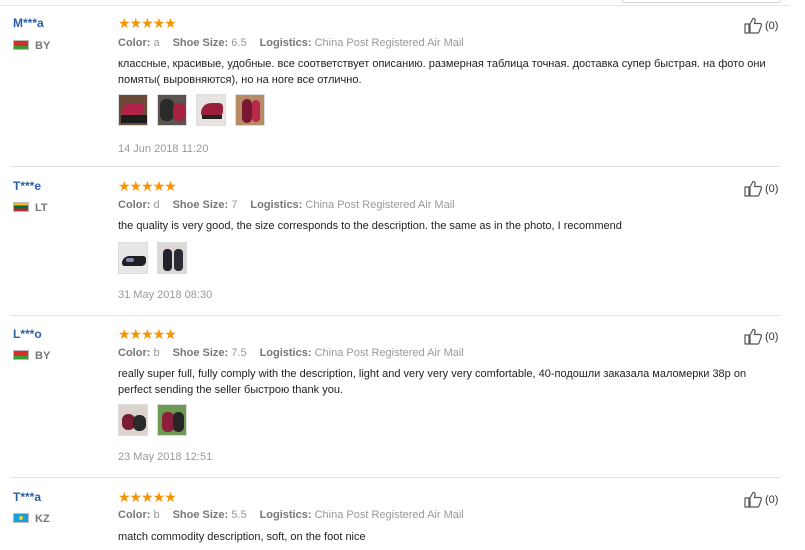 The image size is (805, 550). Describe the element at coordinates (21, 518) in the screenshot. I see `kazakhstan-flag-icon` at that location.